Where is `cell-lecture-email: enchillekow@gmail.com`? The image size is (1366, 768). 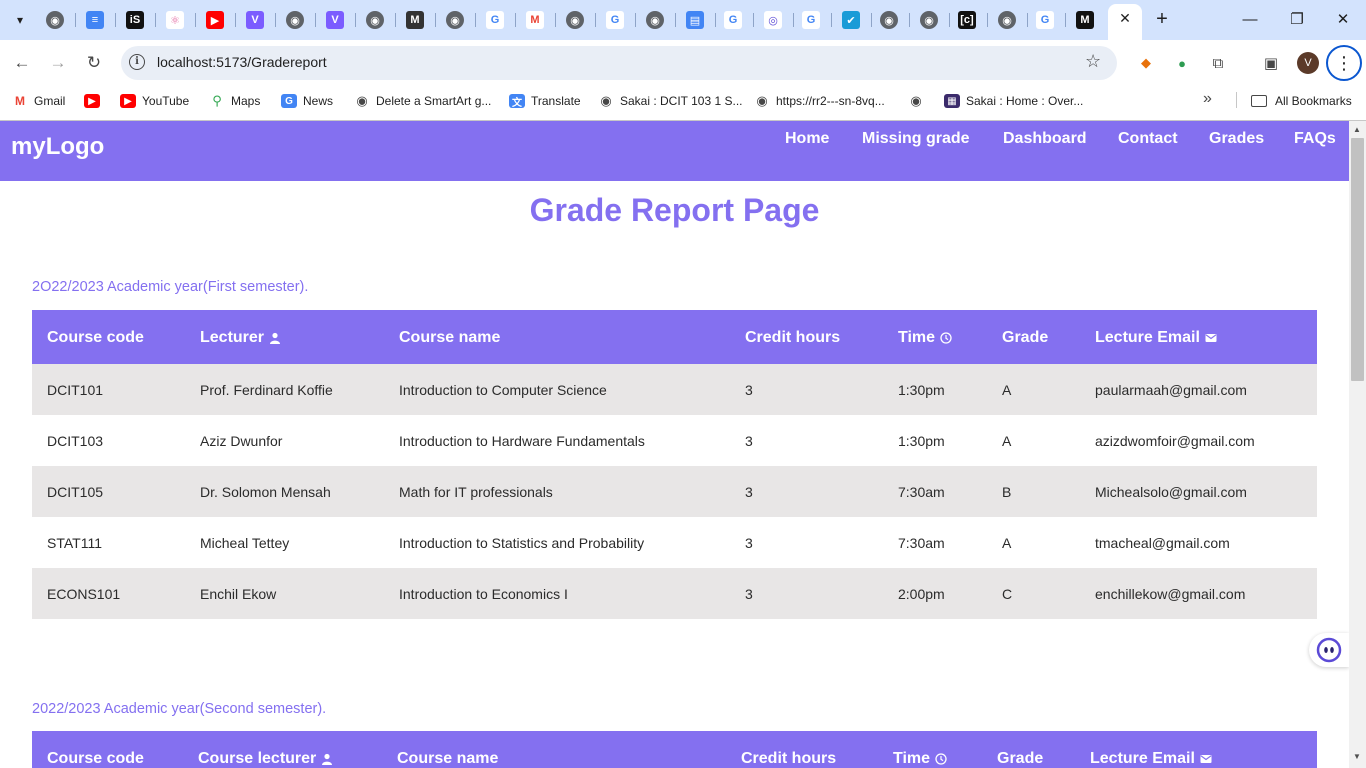 cell-lecture-email: enchillekow@gmail.com is located at coordinates (1170, 594).